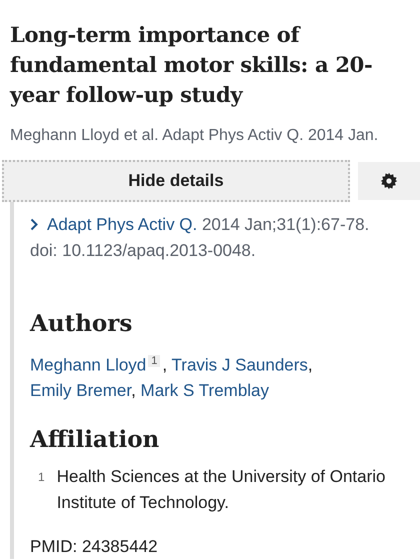 This screenshot has height=560, width=420. Describe the element at coordinates (154, 360) in the screenshot. I see `affiliation-link: 1` at that location.